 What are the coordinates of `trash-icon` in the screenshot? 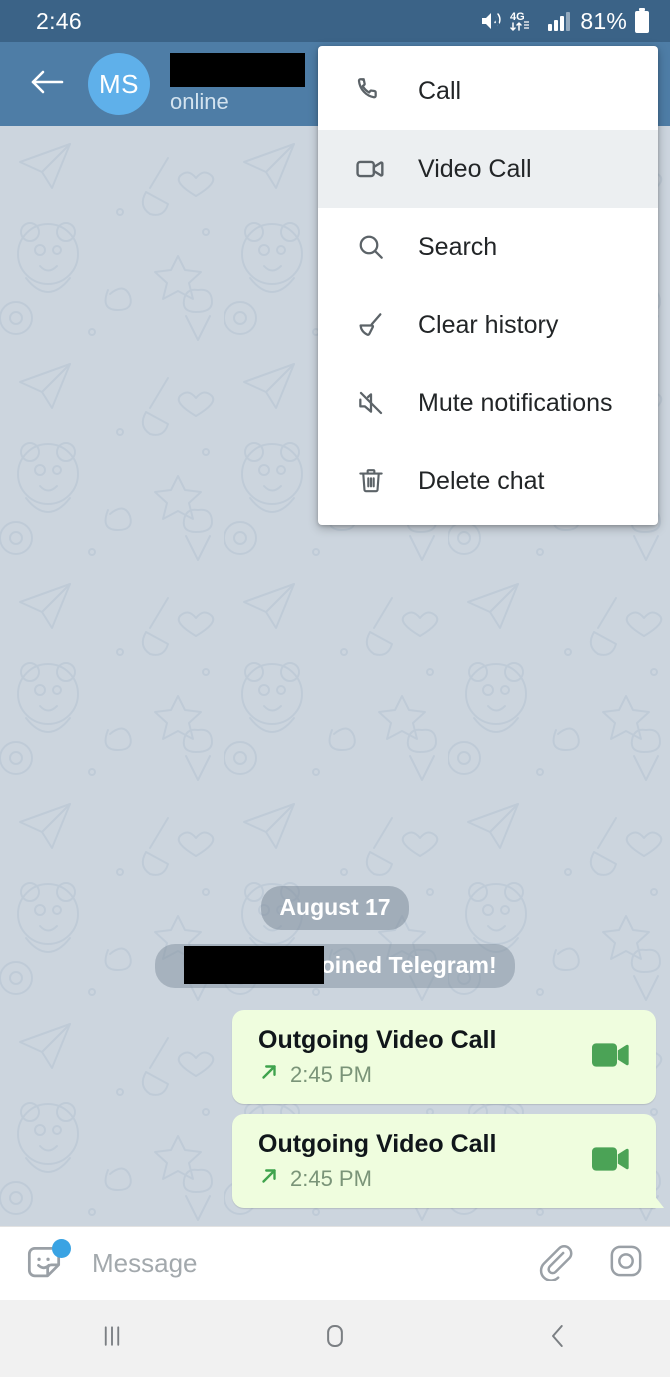 It's located at (371, 481).